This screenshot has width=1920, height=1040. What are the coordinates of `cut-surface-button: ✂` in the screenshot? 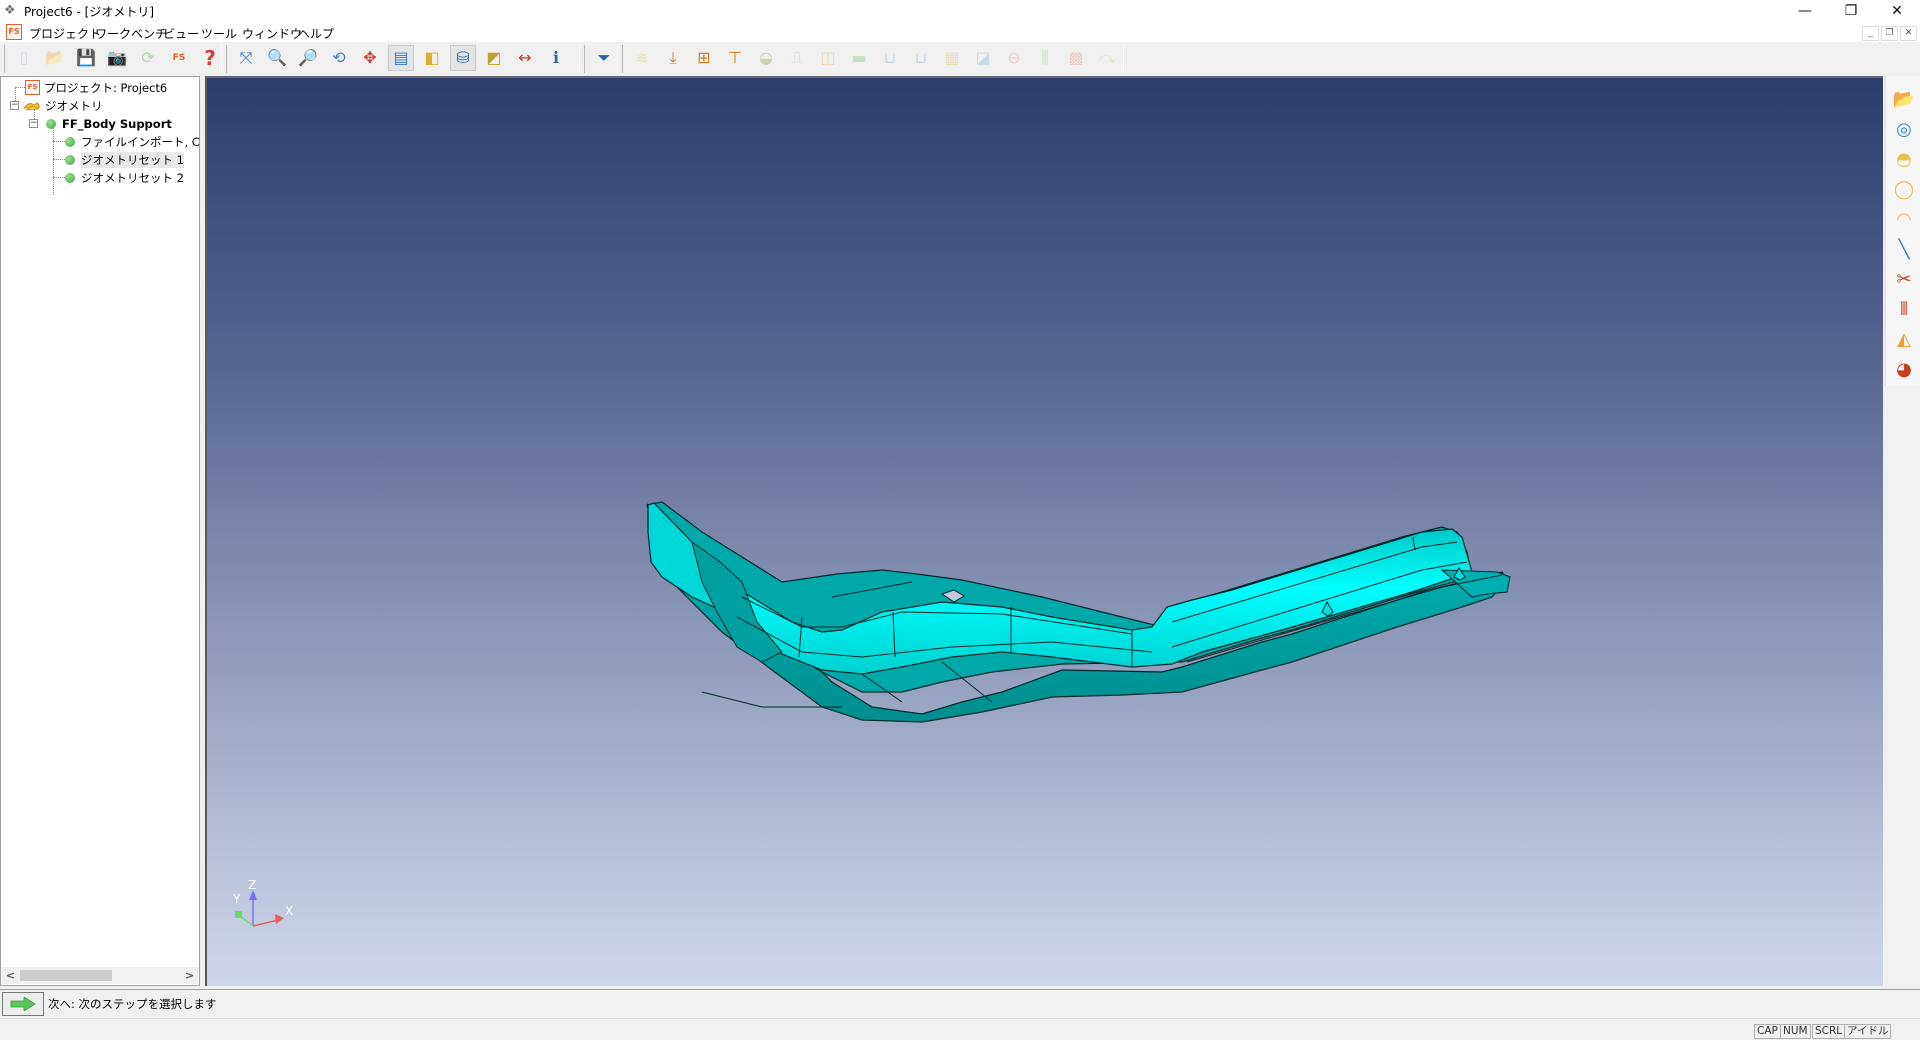 It's located at (1904, 279).